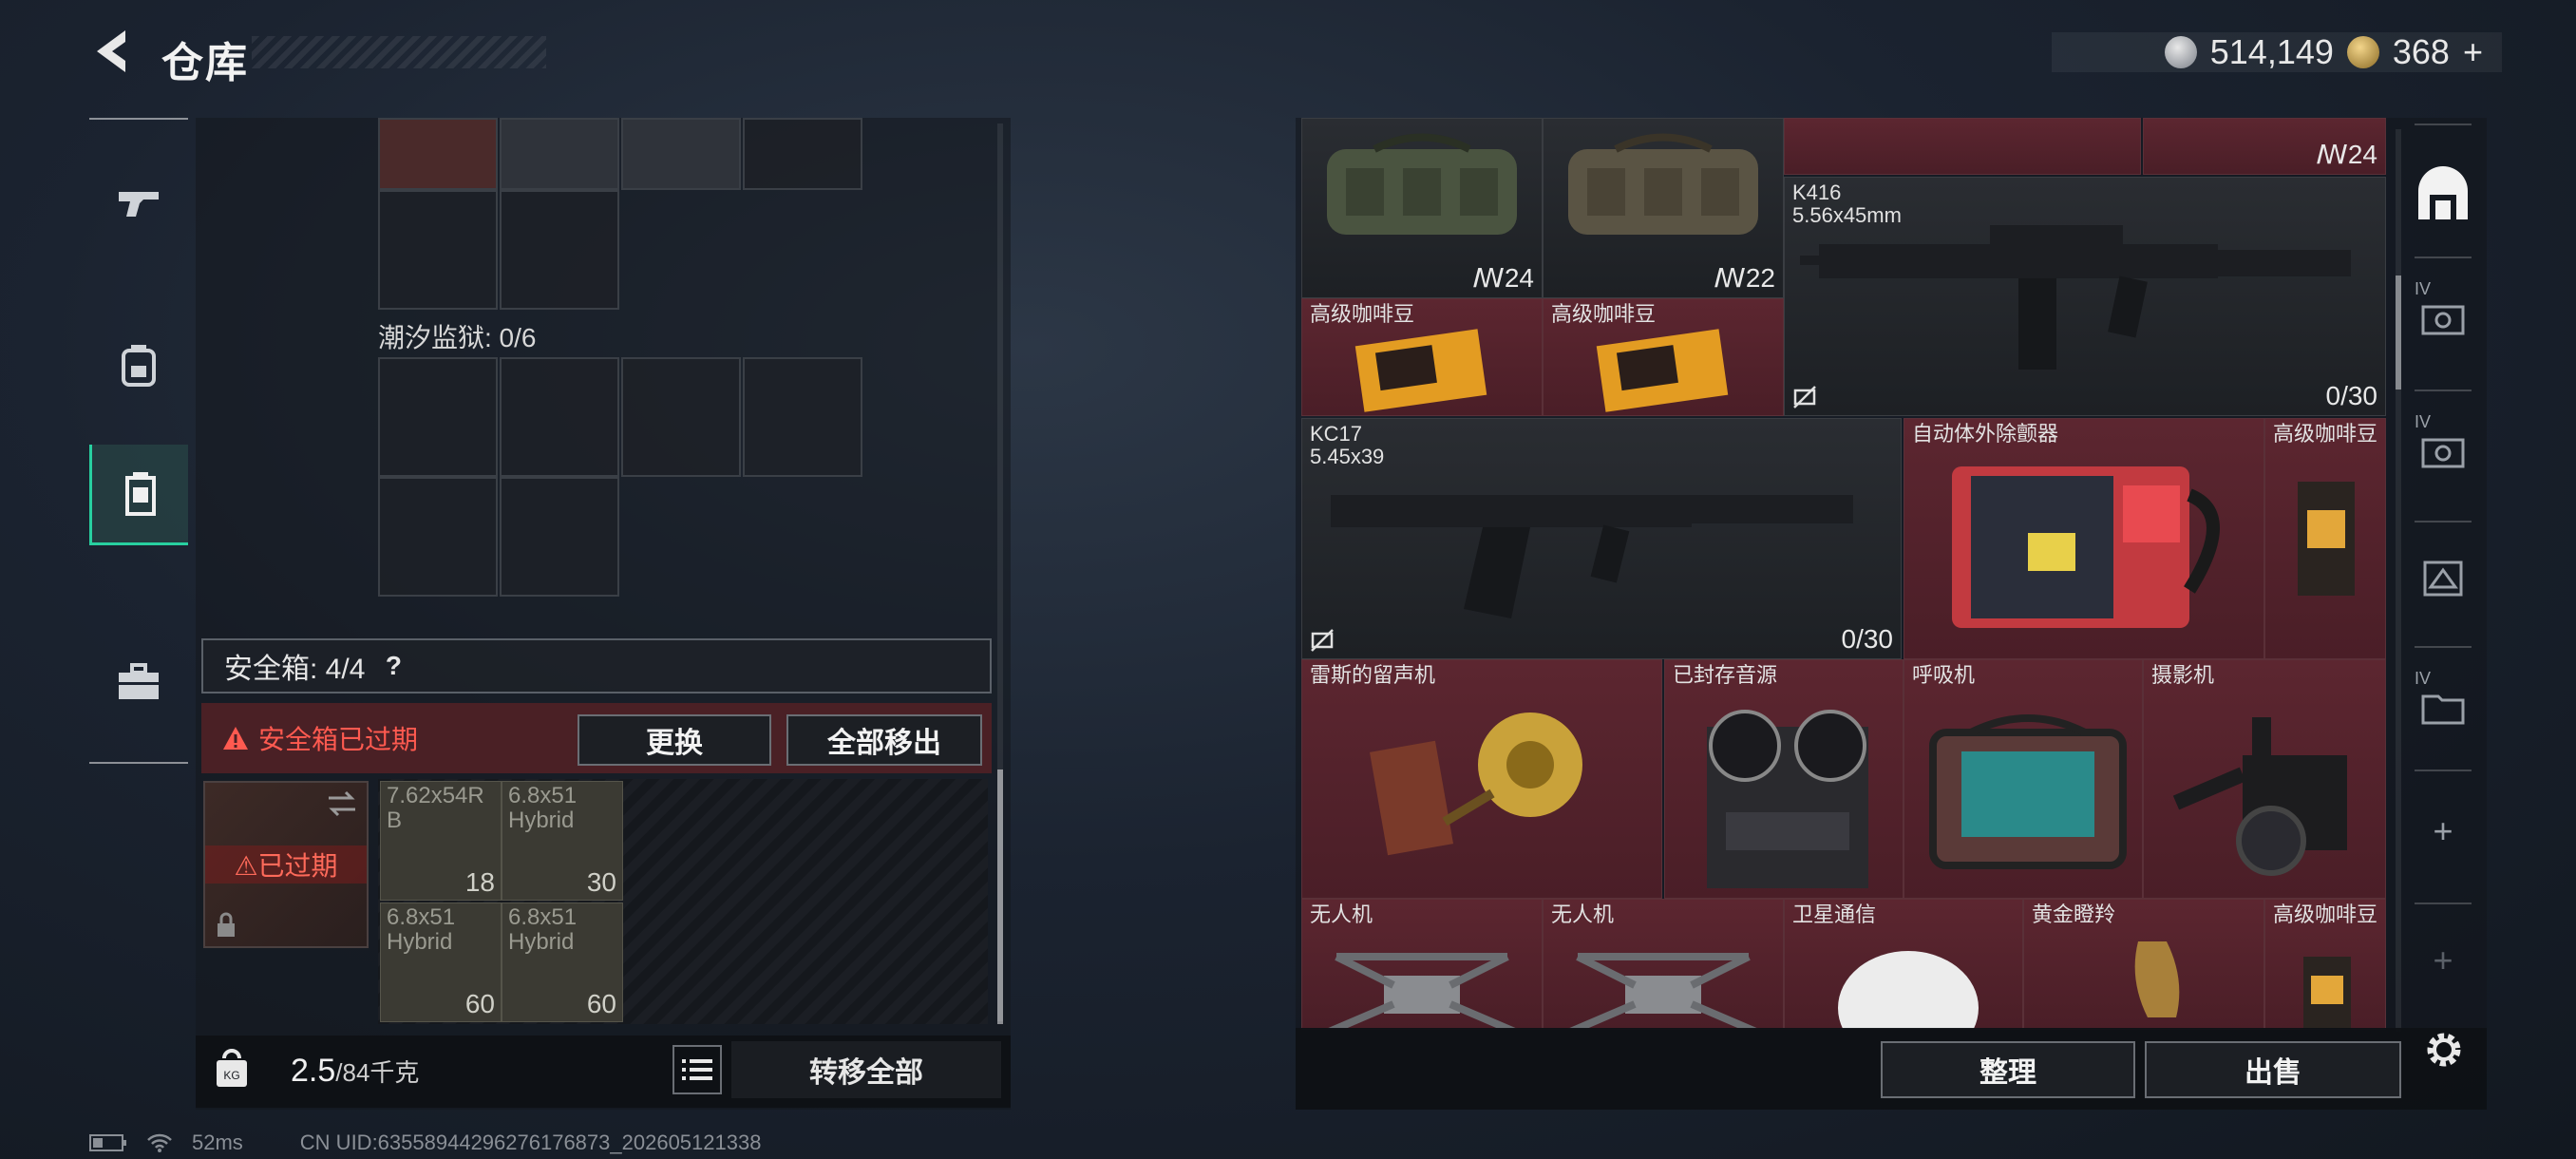  Describe the element at coordinates (1422, 991) in the screenshot. I see `drone-icon` at that location.